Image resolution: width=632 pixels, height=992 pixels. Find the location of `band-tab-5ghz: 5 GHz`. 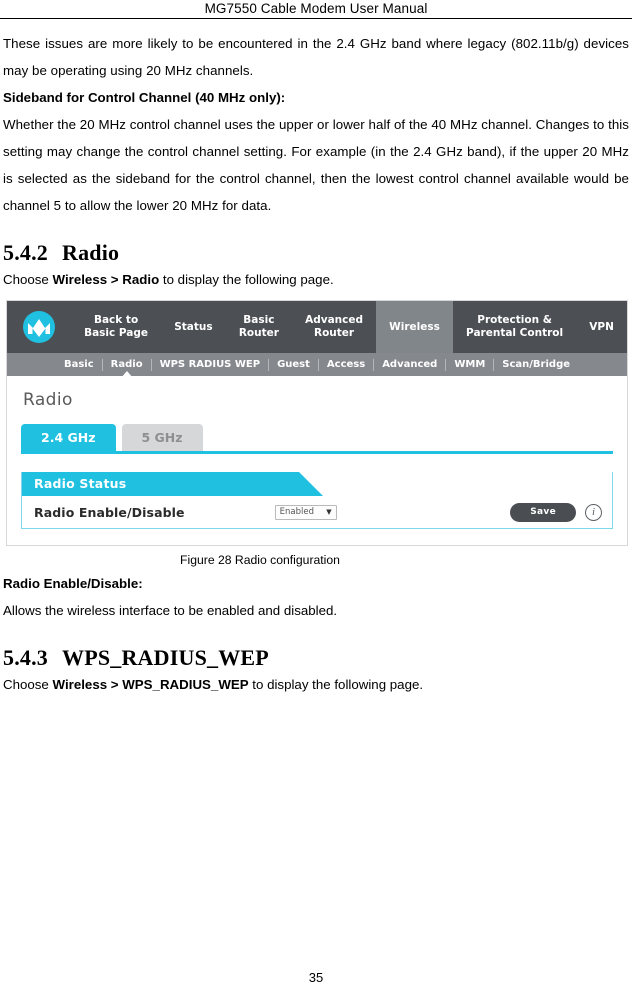

band-tab-5ghz: 5 GHz is located at coordinates (162, 437).